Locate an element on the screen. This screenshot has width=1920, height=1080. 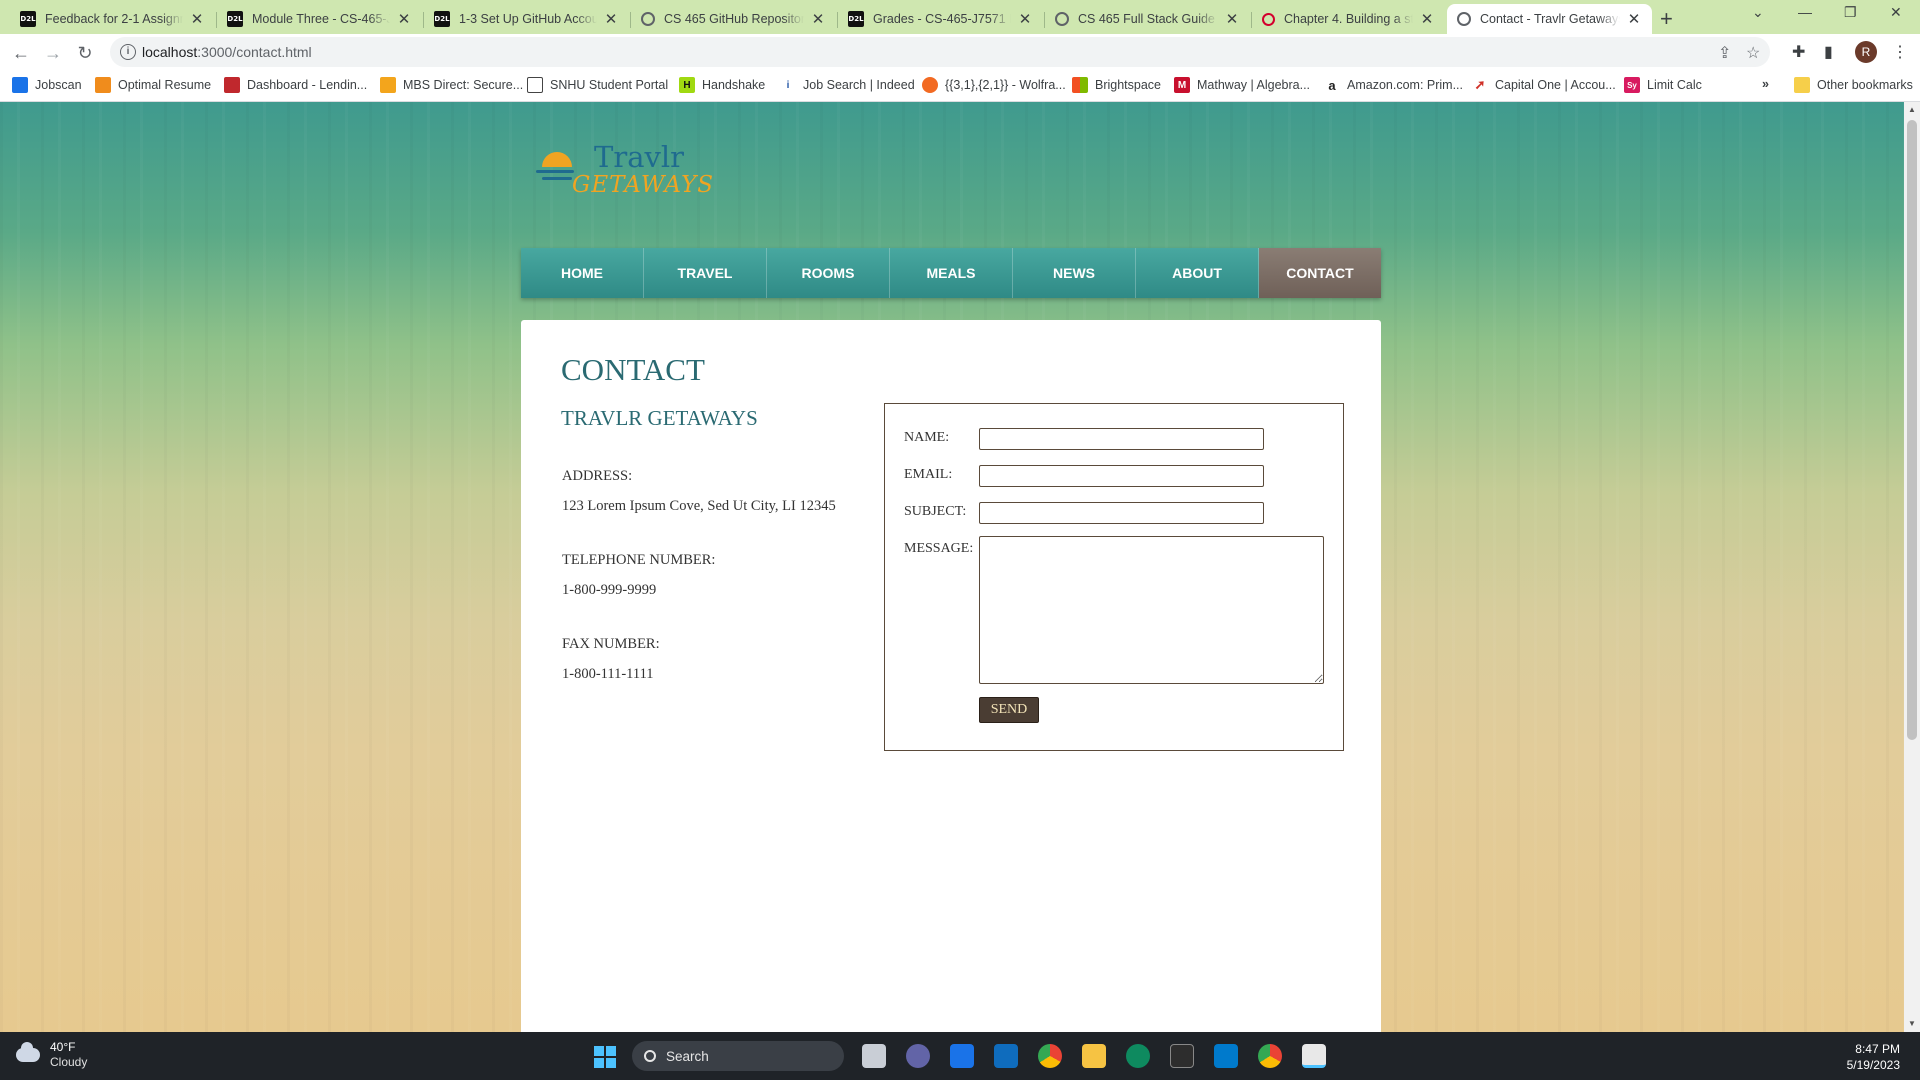
handshake-icon: H is located at coordinates (687, 85).